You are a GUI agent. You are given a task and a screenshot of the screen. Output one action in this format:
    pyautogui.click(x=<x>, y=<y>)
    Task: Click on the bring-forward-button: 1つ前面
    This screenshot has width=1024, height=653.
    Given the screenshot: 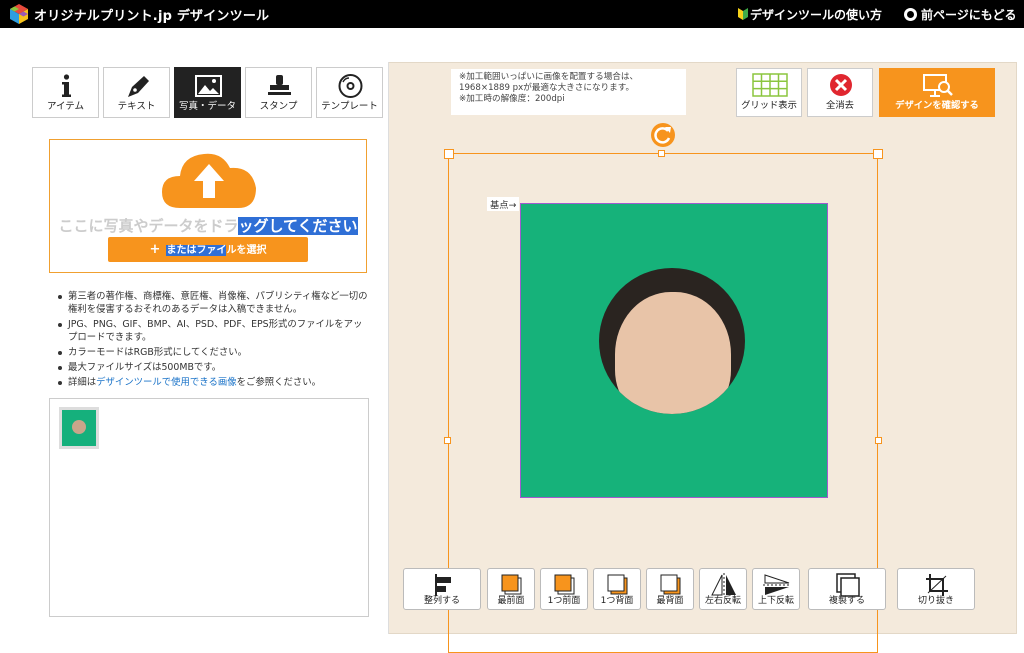 What is the action you would take?
    pyautogui.click(x=564, y=589)
    